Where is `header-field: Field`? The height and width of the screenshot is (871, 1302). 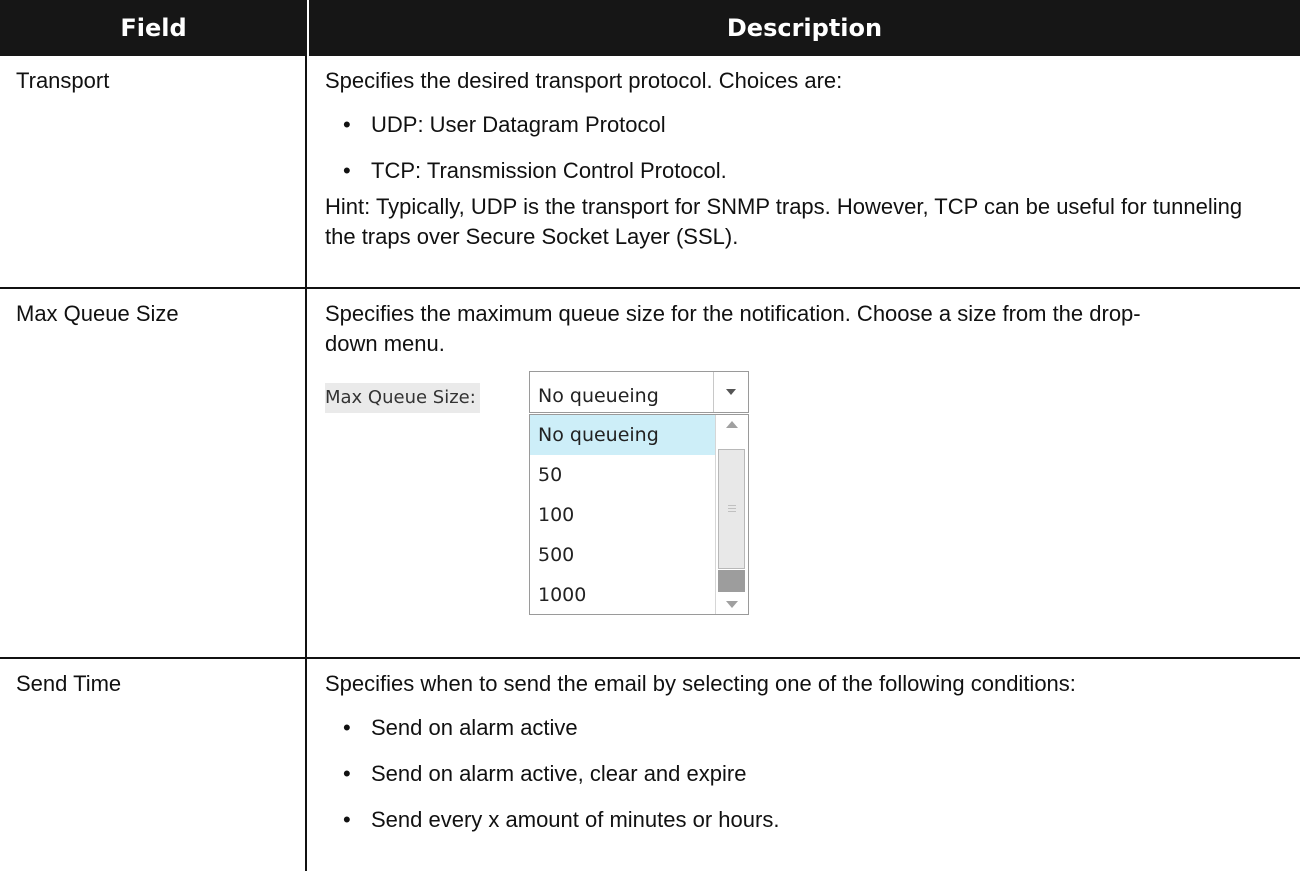 header-field: Field is located at coordinates (154, 28).